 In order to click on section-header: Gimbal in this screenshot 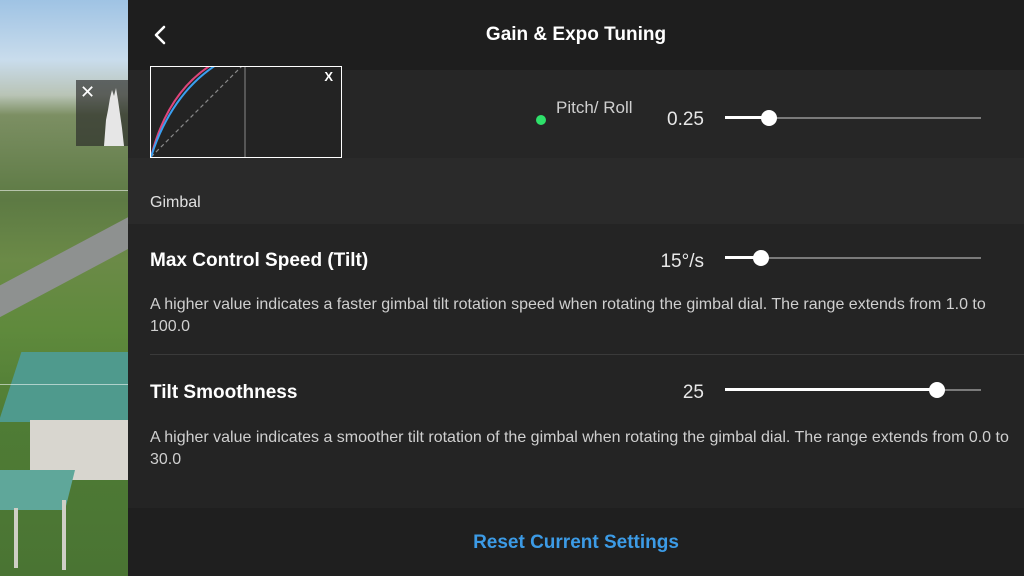, I will do `click(576, 191)`.